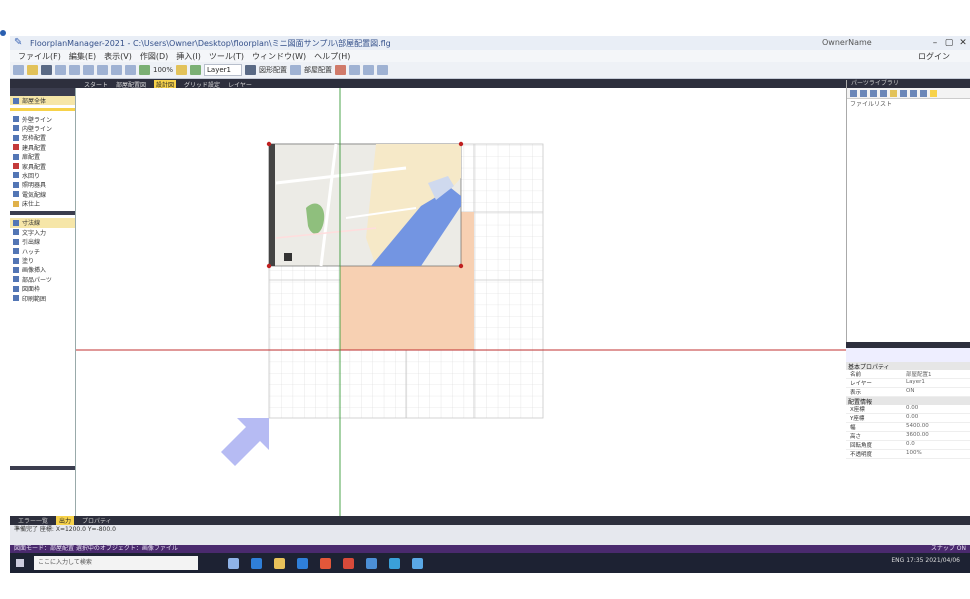 The width and height of the screenshot is (970, 599). I want to click on taskbar-search-input: ここに入力して検索, so click(116, 563).